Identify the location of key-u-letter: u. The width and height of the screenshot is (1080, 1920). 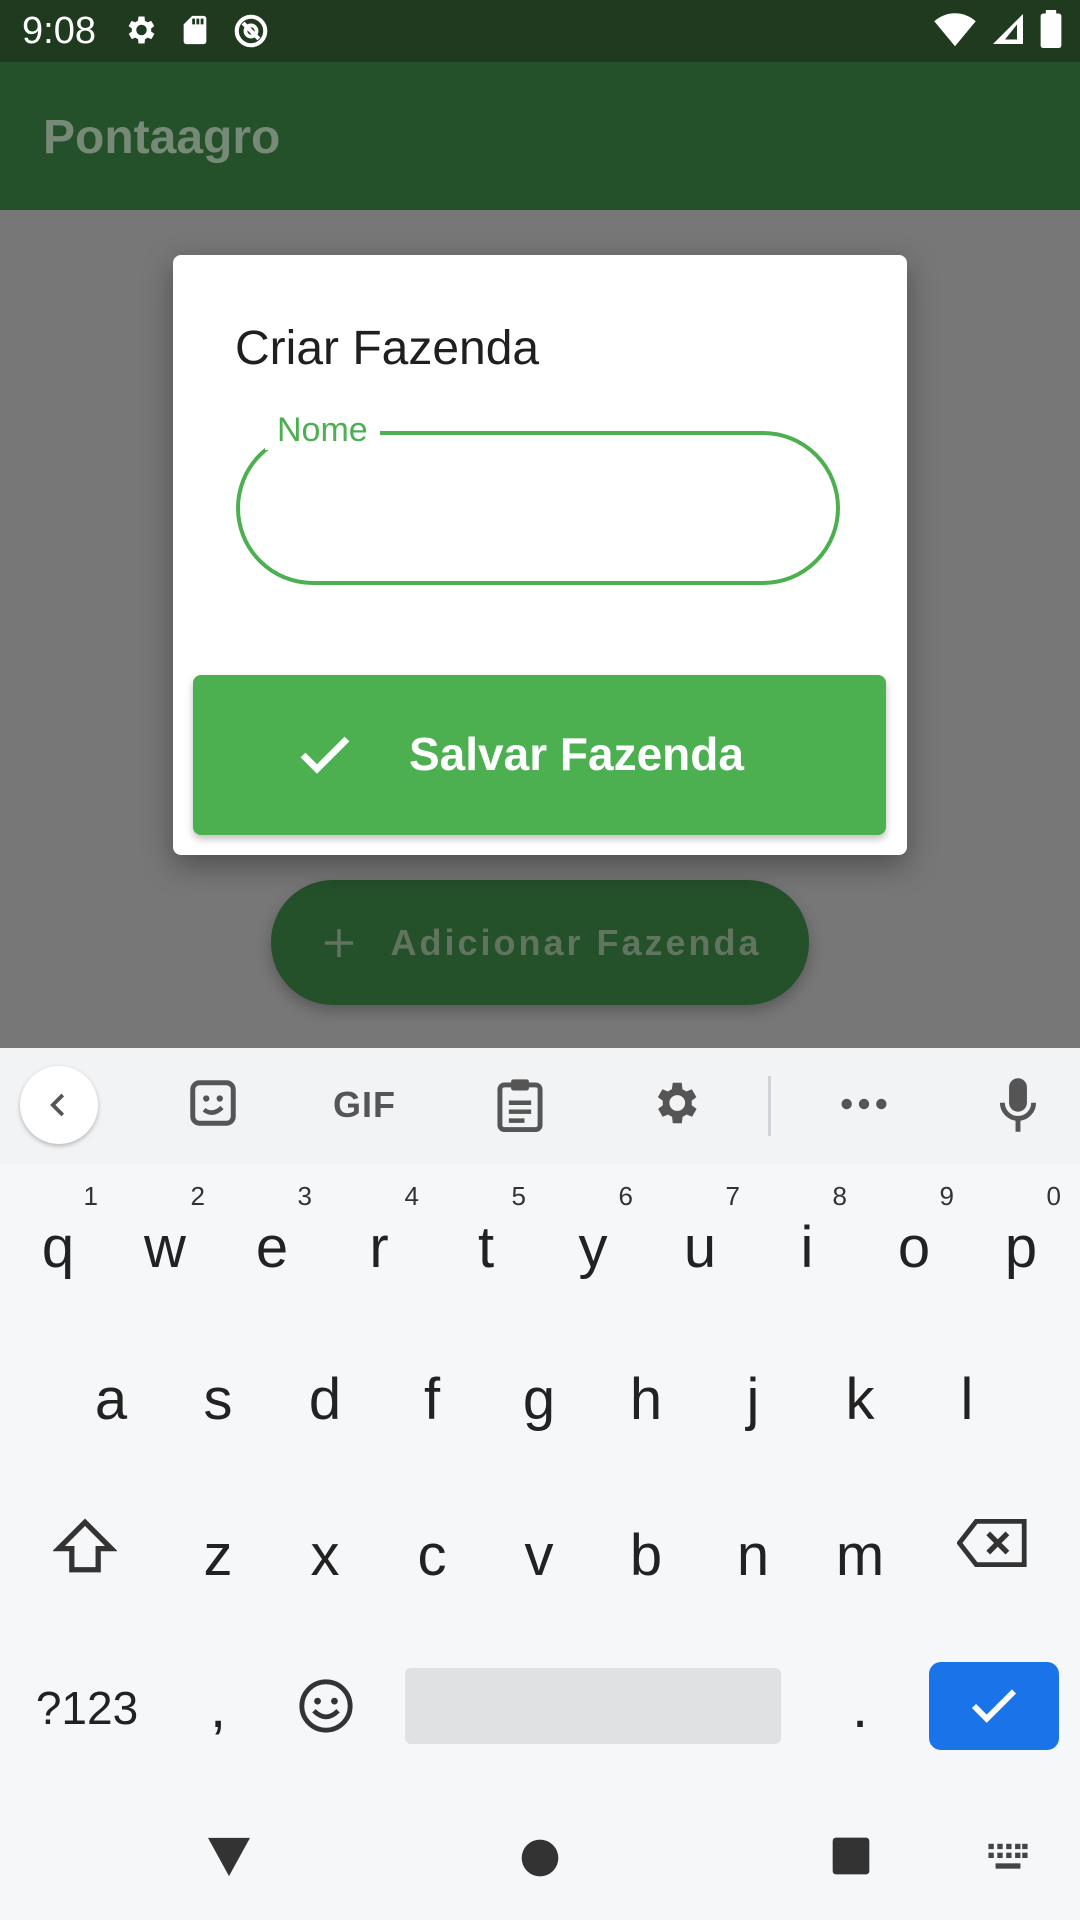
(700, 1247).